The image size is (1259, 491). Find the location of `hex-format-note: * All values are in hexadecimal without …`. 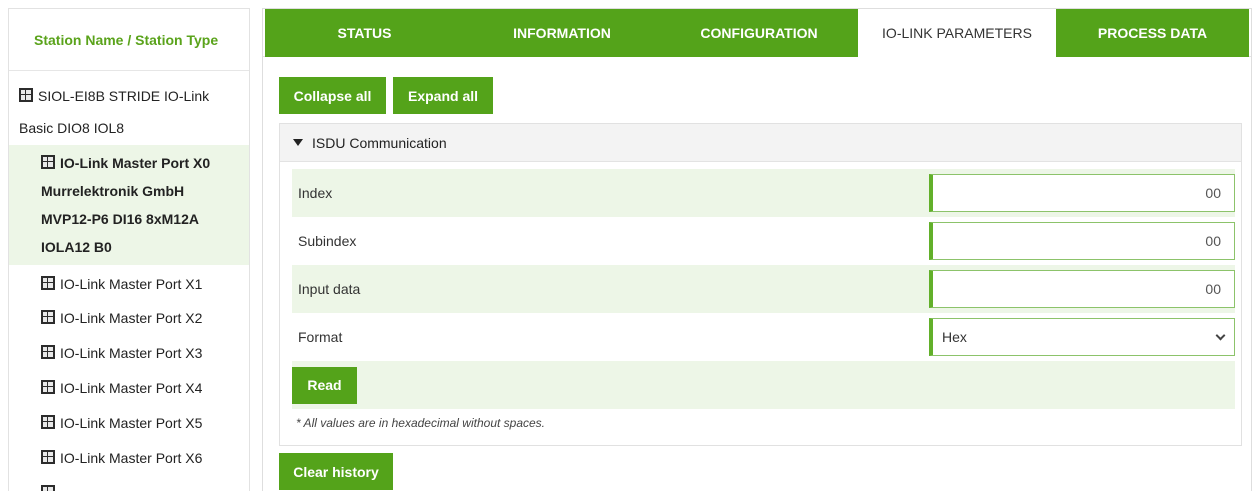

hex-format-note: * All values are in hexadecimal without … is located at coordinates (421, 423).